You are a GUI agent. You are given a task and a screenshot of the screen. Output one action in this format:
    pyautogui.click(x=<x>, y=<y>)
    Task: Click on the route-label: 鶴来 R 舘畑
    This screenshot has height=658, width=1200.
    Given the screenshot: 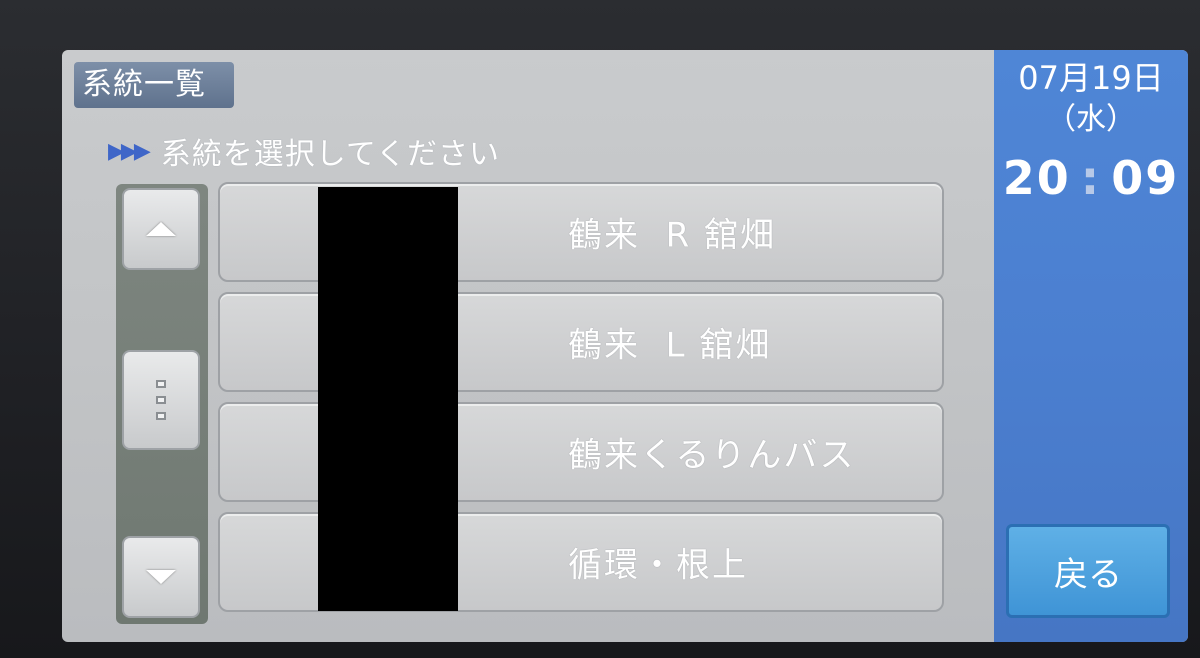 What is the action you would take?
    pyautogui.click(x=672, y=235)
    